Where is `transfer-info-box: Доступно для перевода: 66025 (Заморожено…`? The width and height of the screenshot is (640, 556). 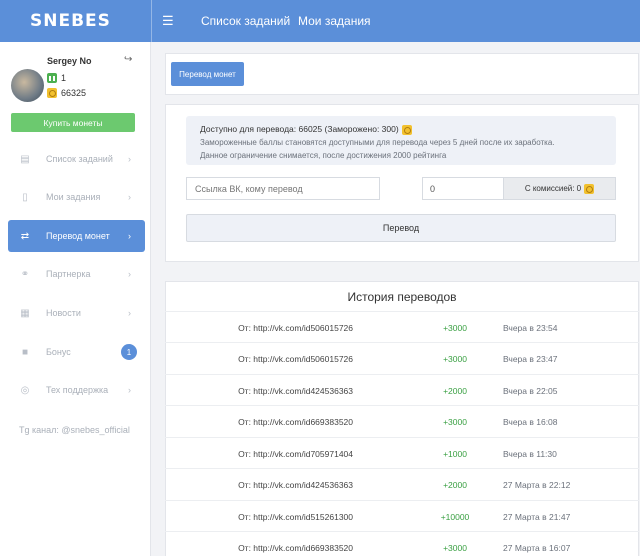
transfer-info-box: Доступно для перевода: 66025 (Заморожено… is located at coordinates (401, 140).